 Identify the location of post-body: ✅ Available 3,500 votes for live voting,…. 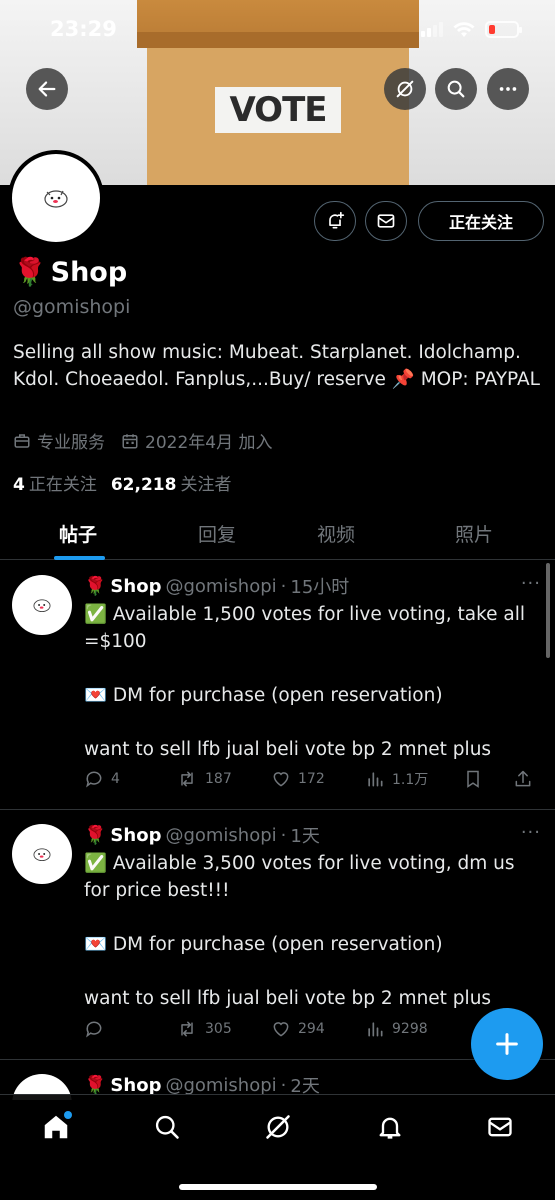
(311, 931).